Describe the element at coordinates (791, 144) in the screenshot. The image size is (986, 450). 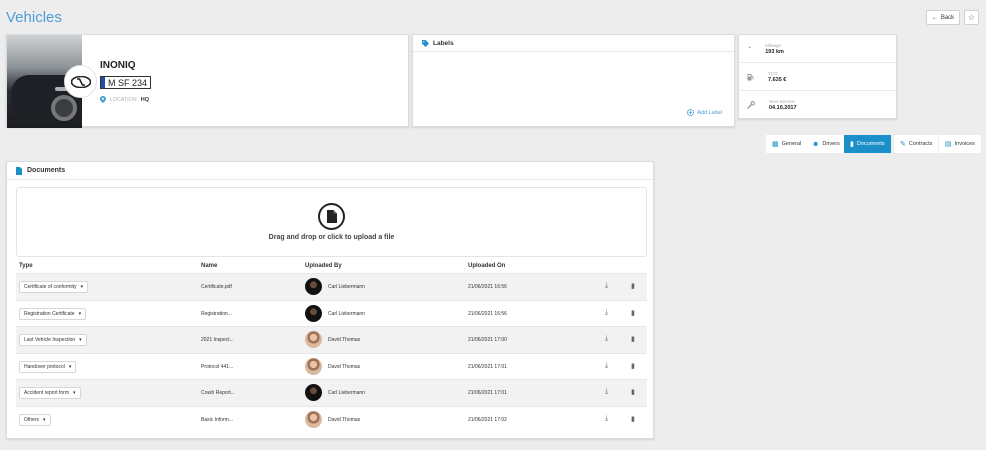
I see `tab-label: General` at that location.